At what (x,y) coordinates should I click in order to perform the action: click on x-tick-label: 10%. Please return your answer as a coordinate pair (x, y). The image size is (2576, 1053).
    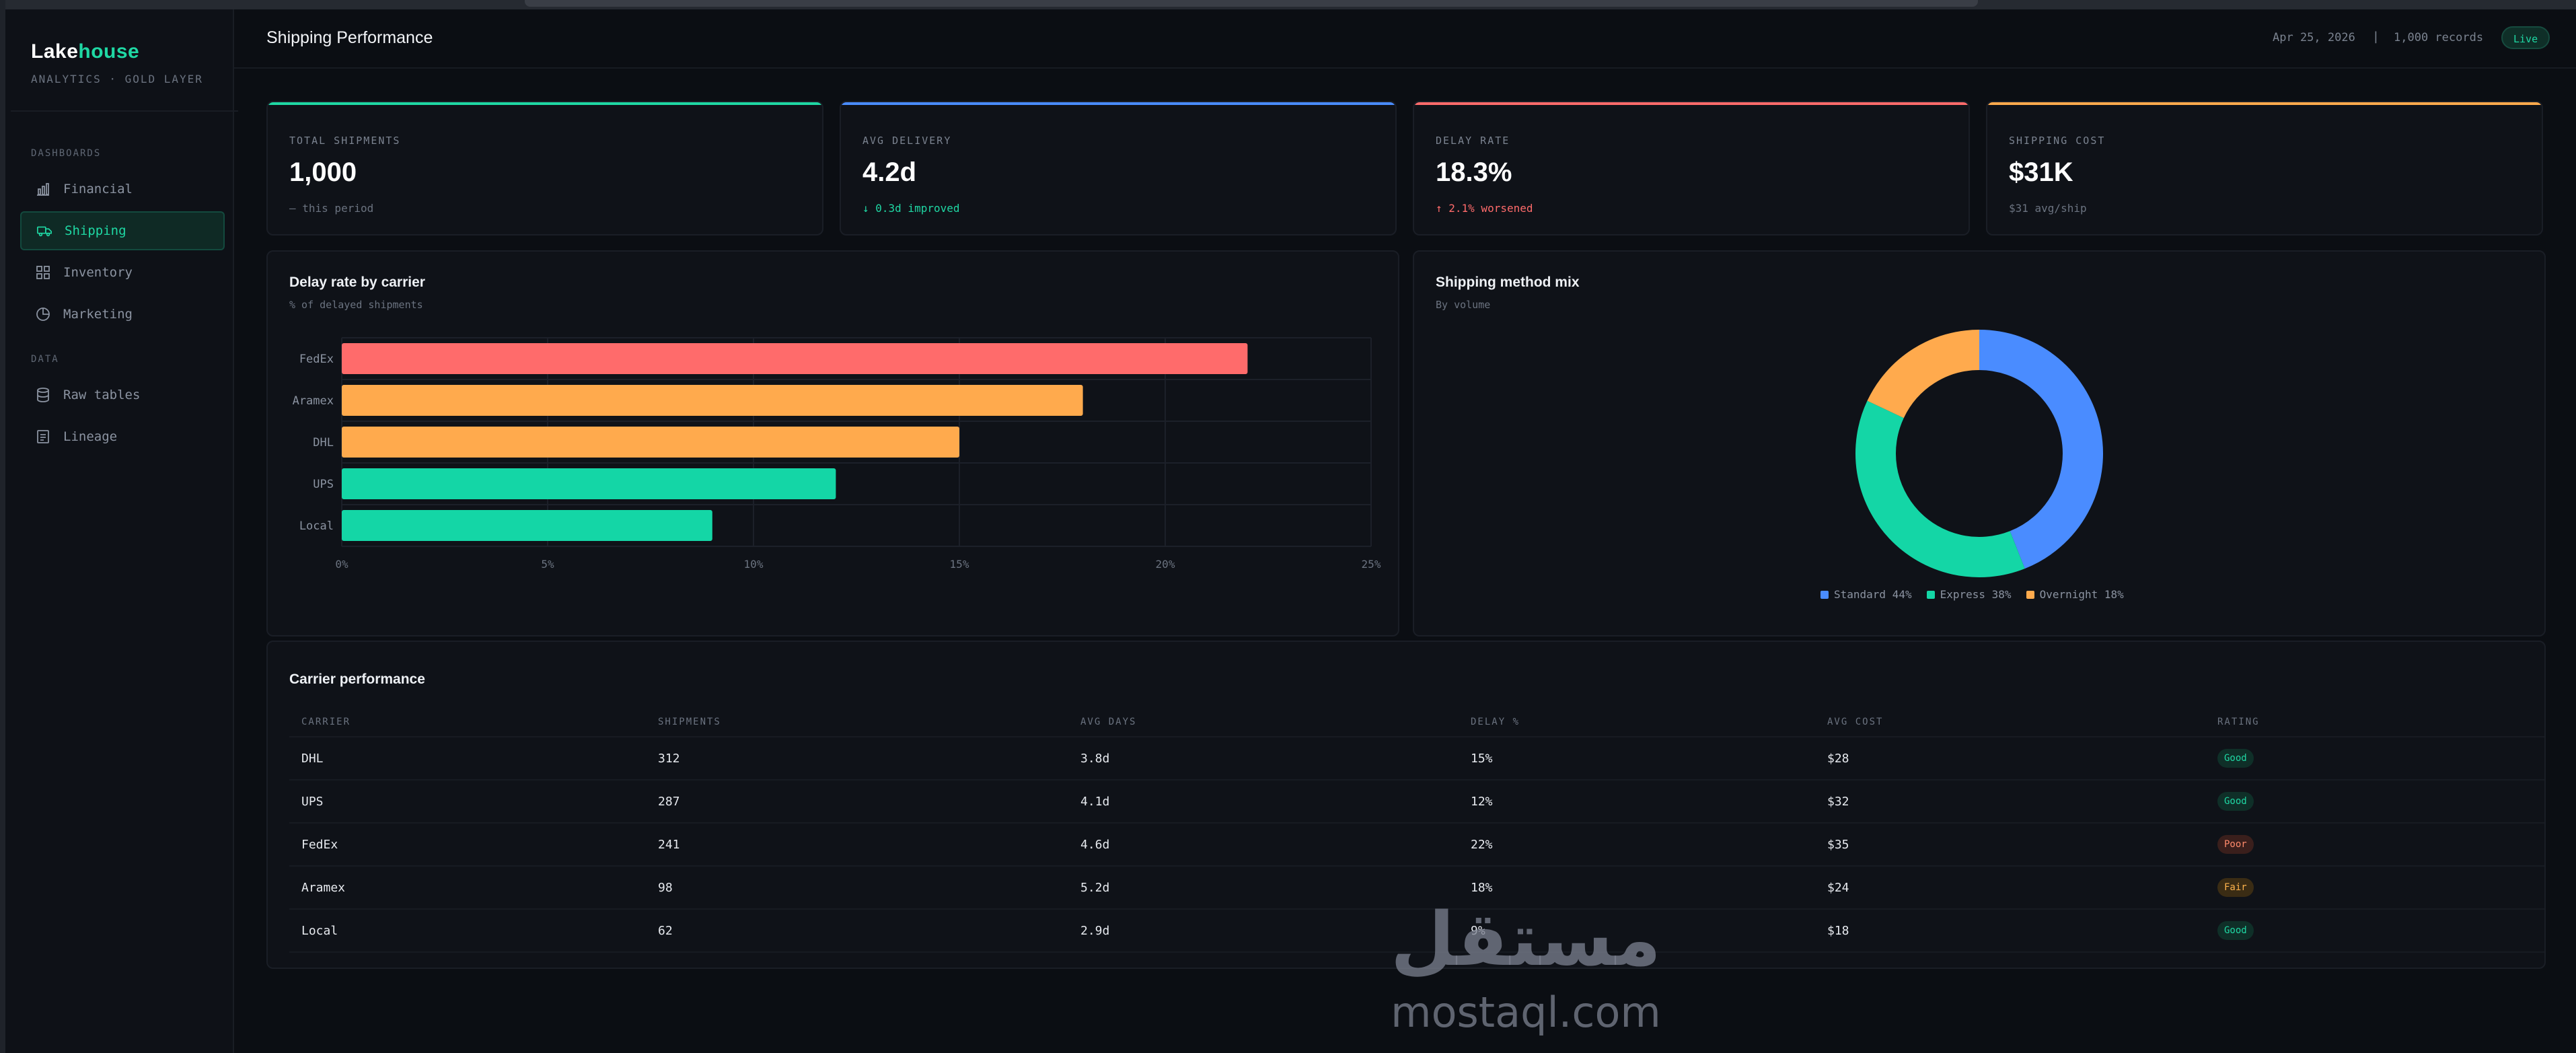
    Looking at the image, I should click on (754, 564).